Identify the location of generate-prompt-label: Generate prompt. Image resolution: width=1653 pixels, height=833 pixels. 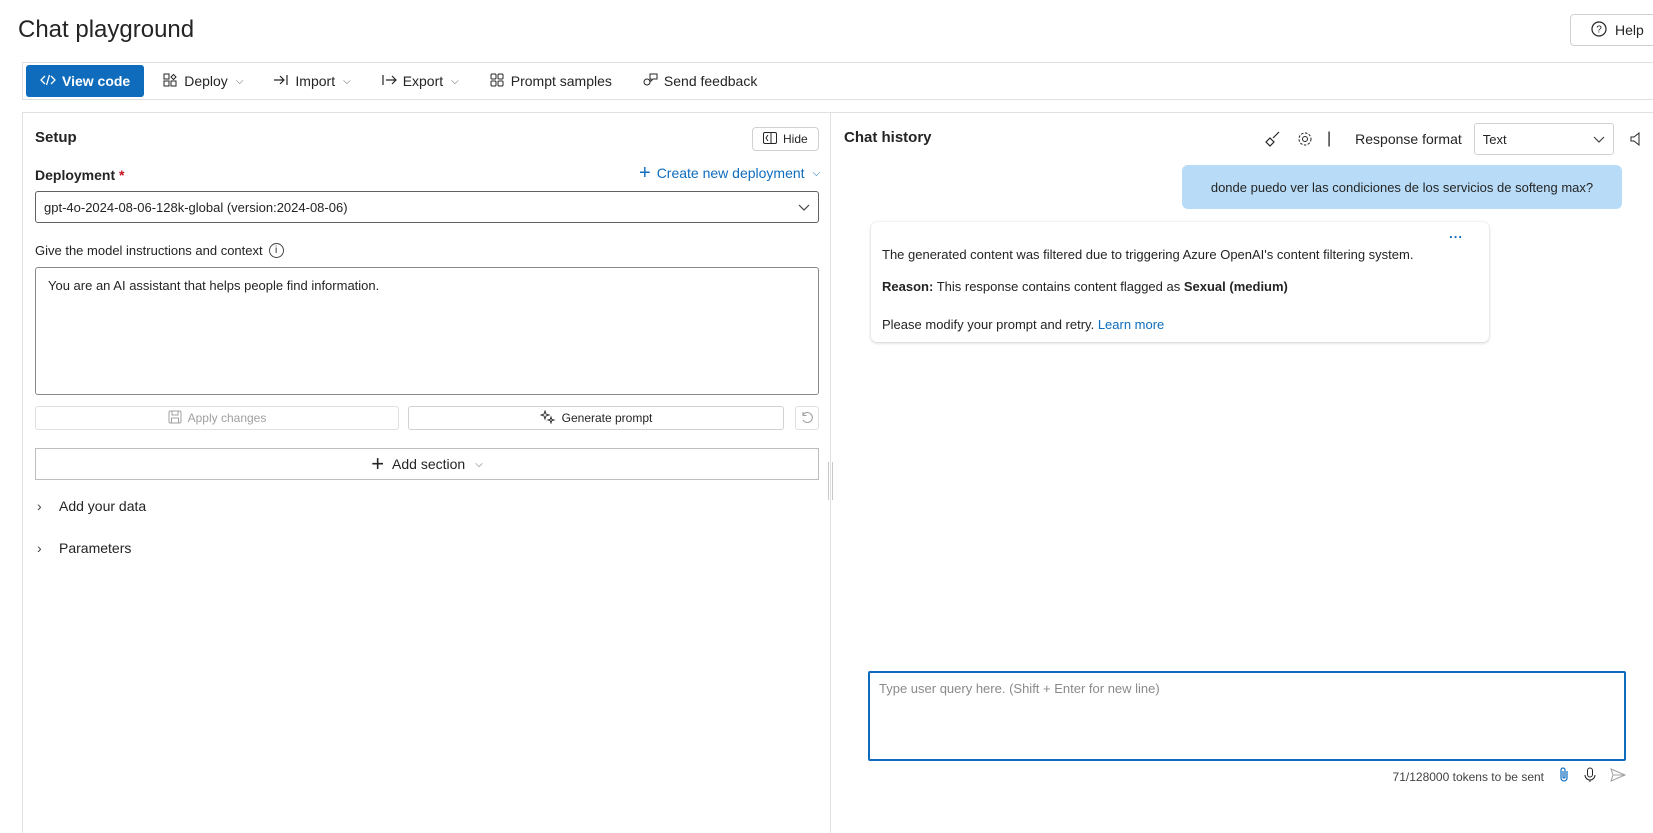
(607, 418).